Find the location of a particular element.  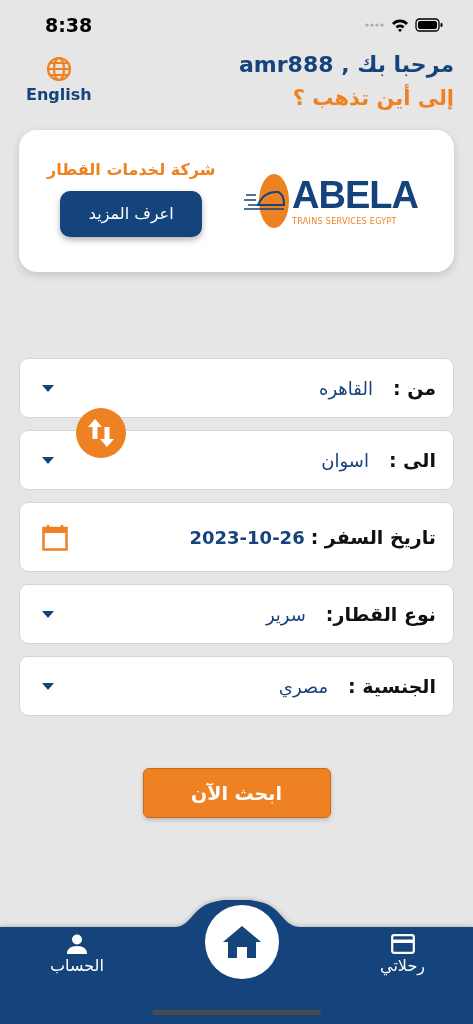

globe-icon is located at coordinates (58, 69).